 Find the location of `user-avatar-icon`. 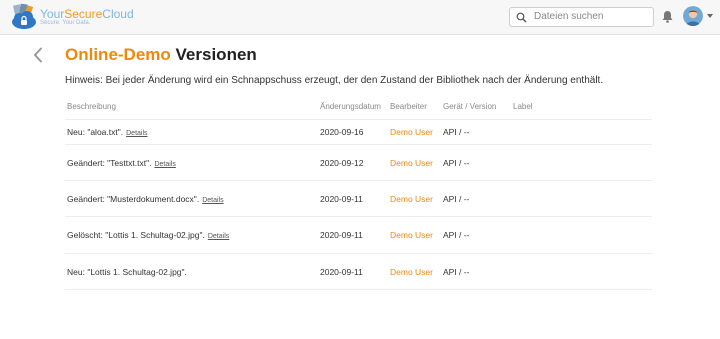

user-avatar-icon is located at coordinates (693, 16).